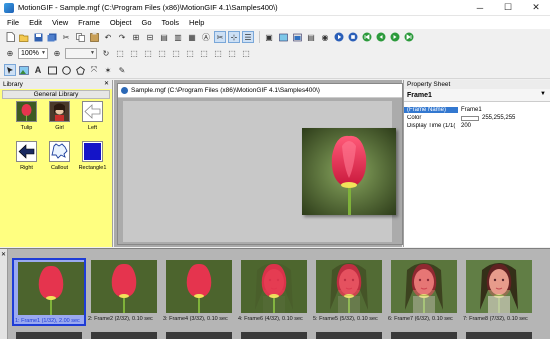 Image resolution: width=550 pixels, height=339 pixels. Describe the element at coordinates (66, 37) in the screenshot. I see `cut-icon: ✂` at that location.